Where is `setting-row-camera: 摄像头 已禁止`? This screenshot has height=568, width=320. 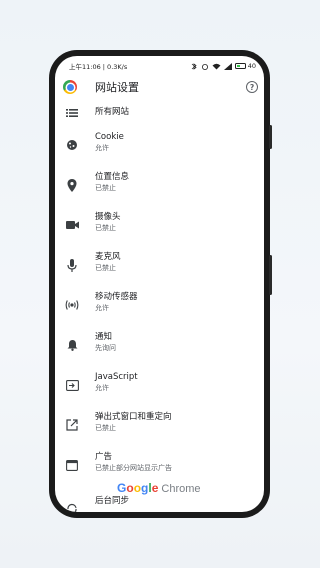 setting-row-camera: 摄像头 已禁止 is located at coordinates (159, 230).